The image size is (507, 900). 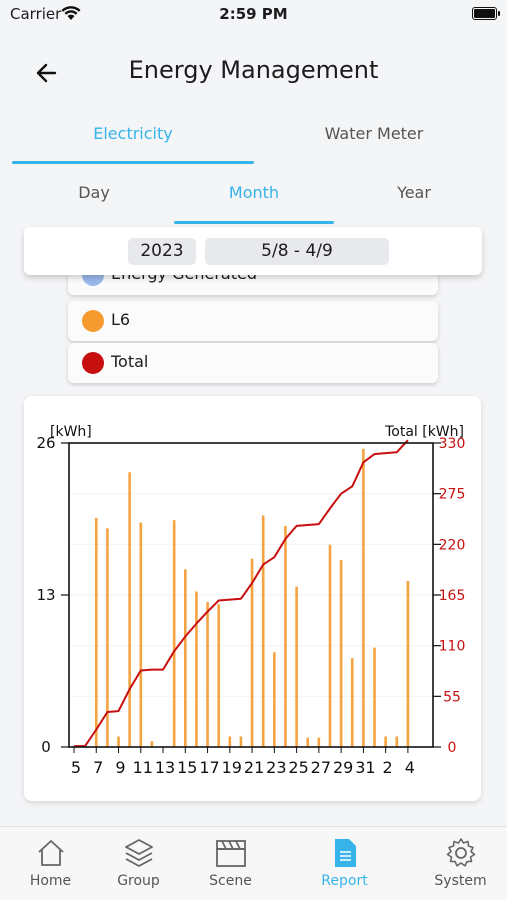 I want to click on meter-tabs: Electricity Water Meter, so click(x=253, y=138).